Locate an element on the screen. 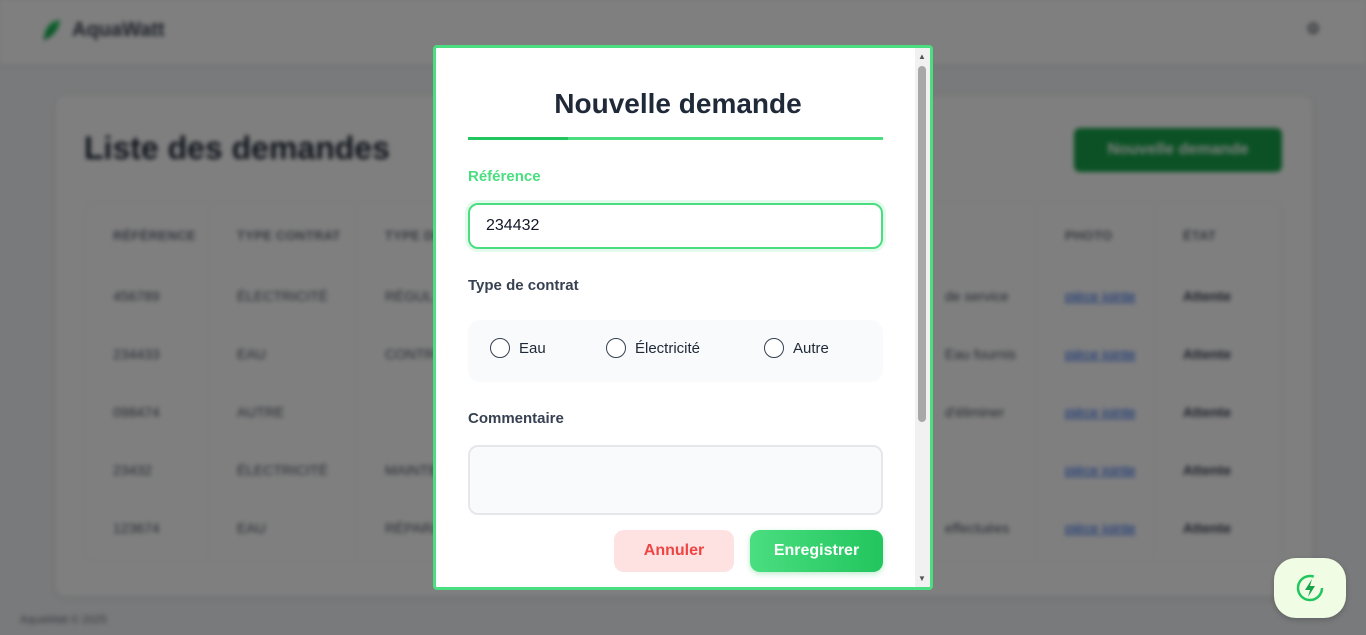 Image resolution: width=1366 pixels, height=635 pixels. modal-scrollbar: ▲ ▼ is located at coordinates (922, 317).